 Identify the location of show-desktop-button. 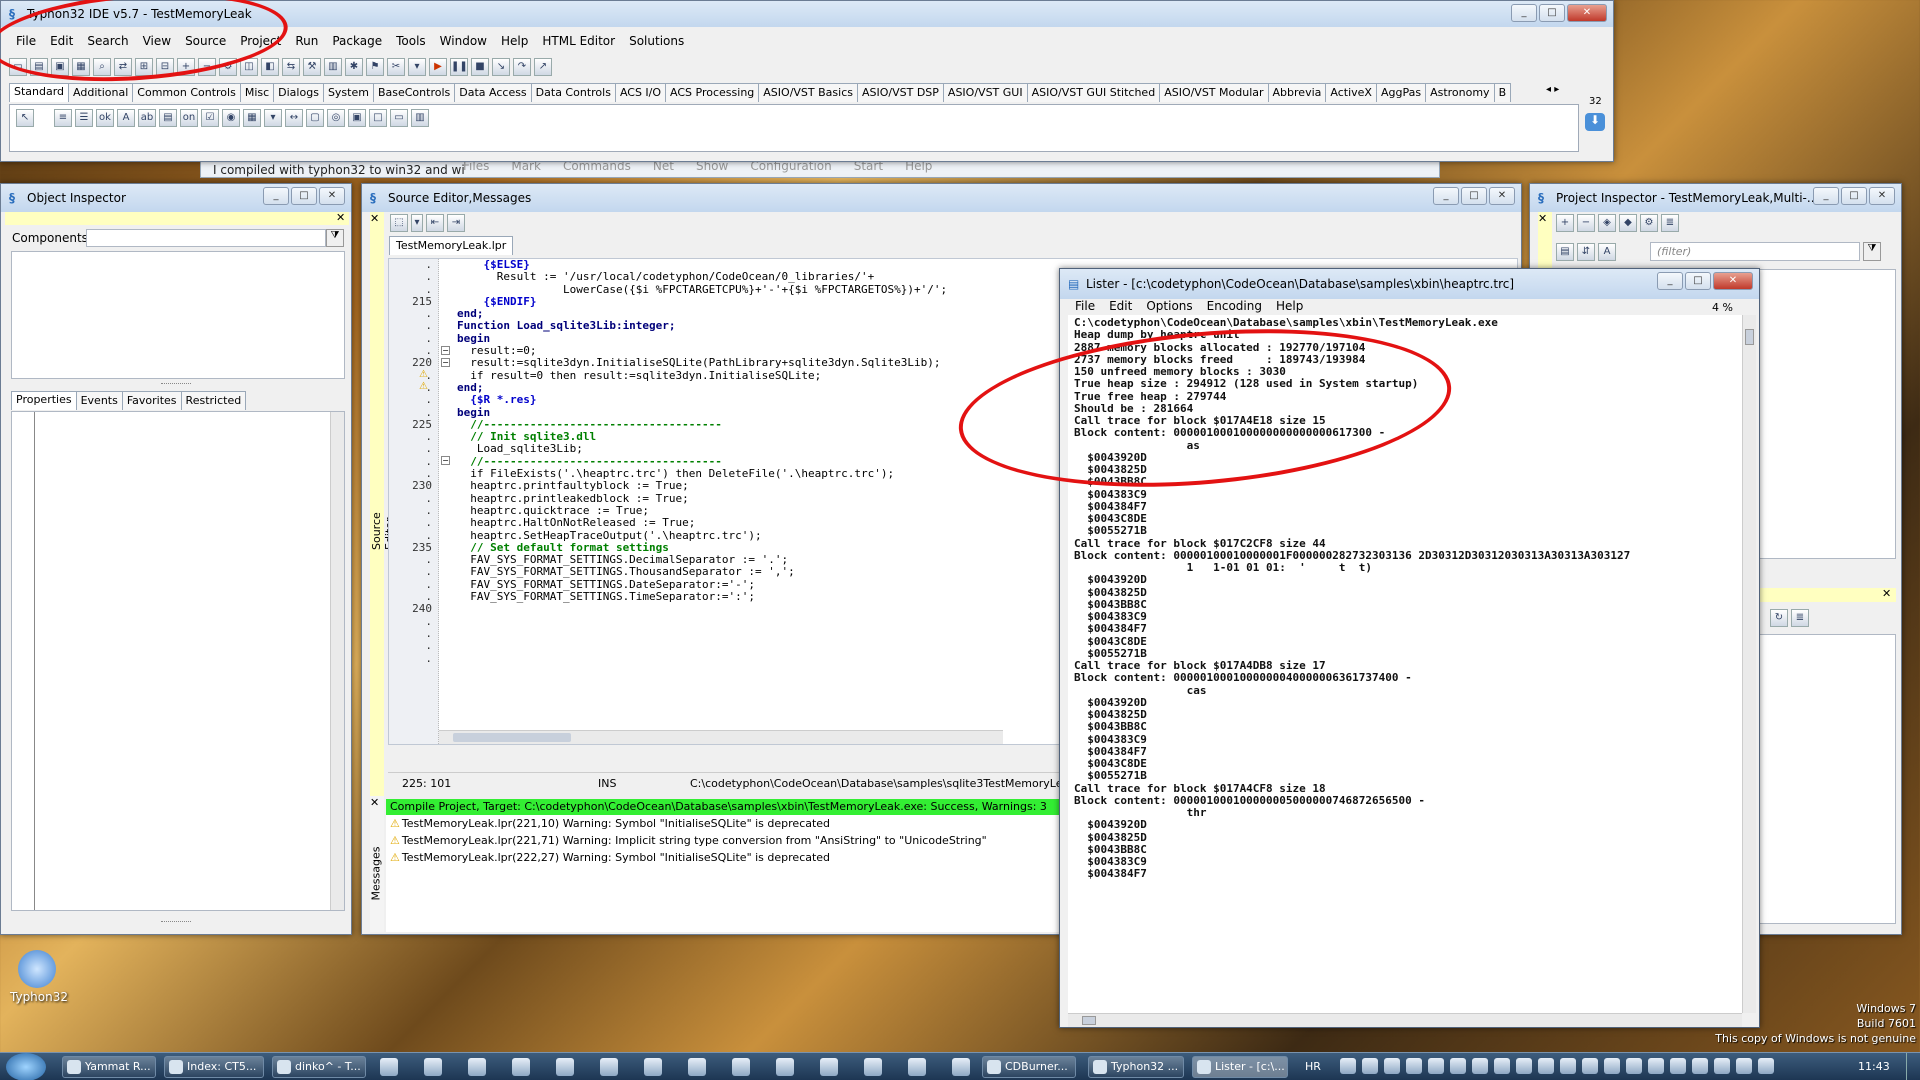
(1913, 1066).